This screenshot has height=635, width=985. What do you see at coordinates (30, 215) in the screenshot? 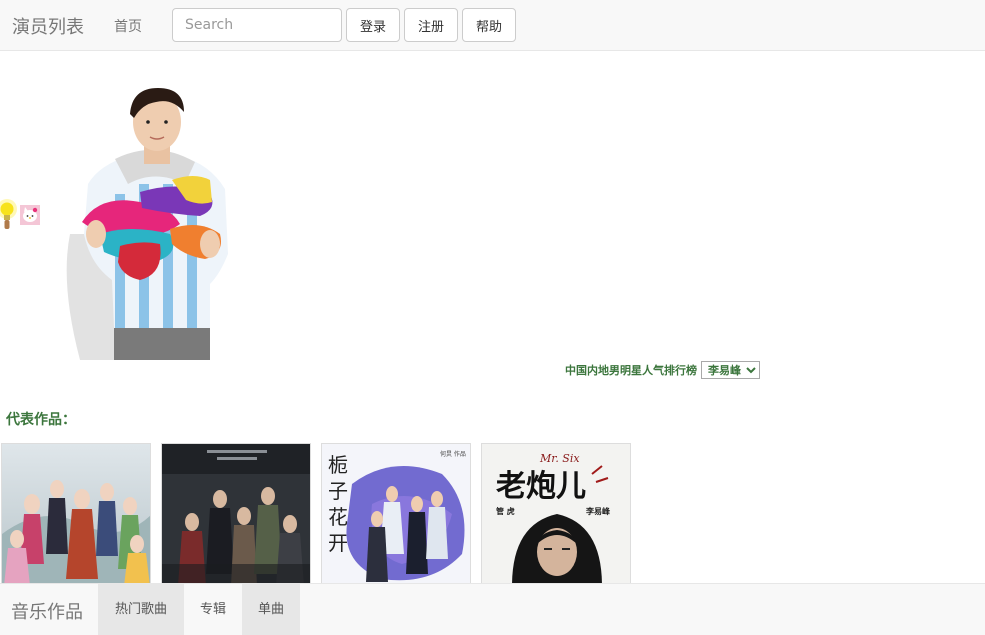
I see `hello-kitty-icon` at bounding box center [30, 215].